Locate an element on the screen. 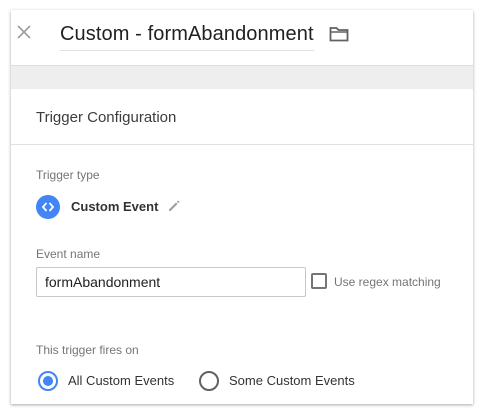 The width and height of the screenshot is (485, 415). radio-some-custom-events-label: Some Custom Events is located at coordinates (292, 381).